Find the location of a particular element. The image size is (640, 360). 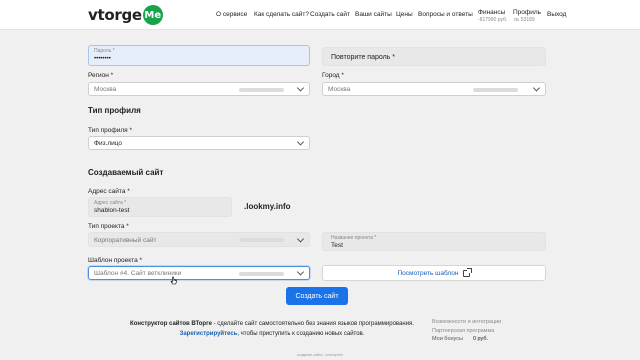

profile-type-select: Физ.лицо is located at coordinates (199, 143).